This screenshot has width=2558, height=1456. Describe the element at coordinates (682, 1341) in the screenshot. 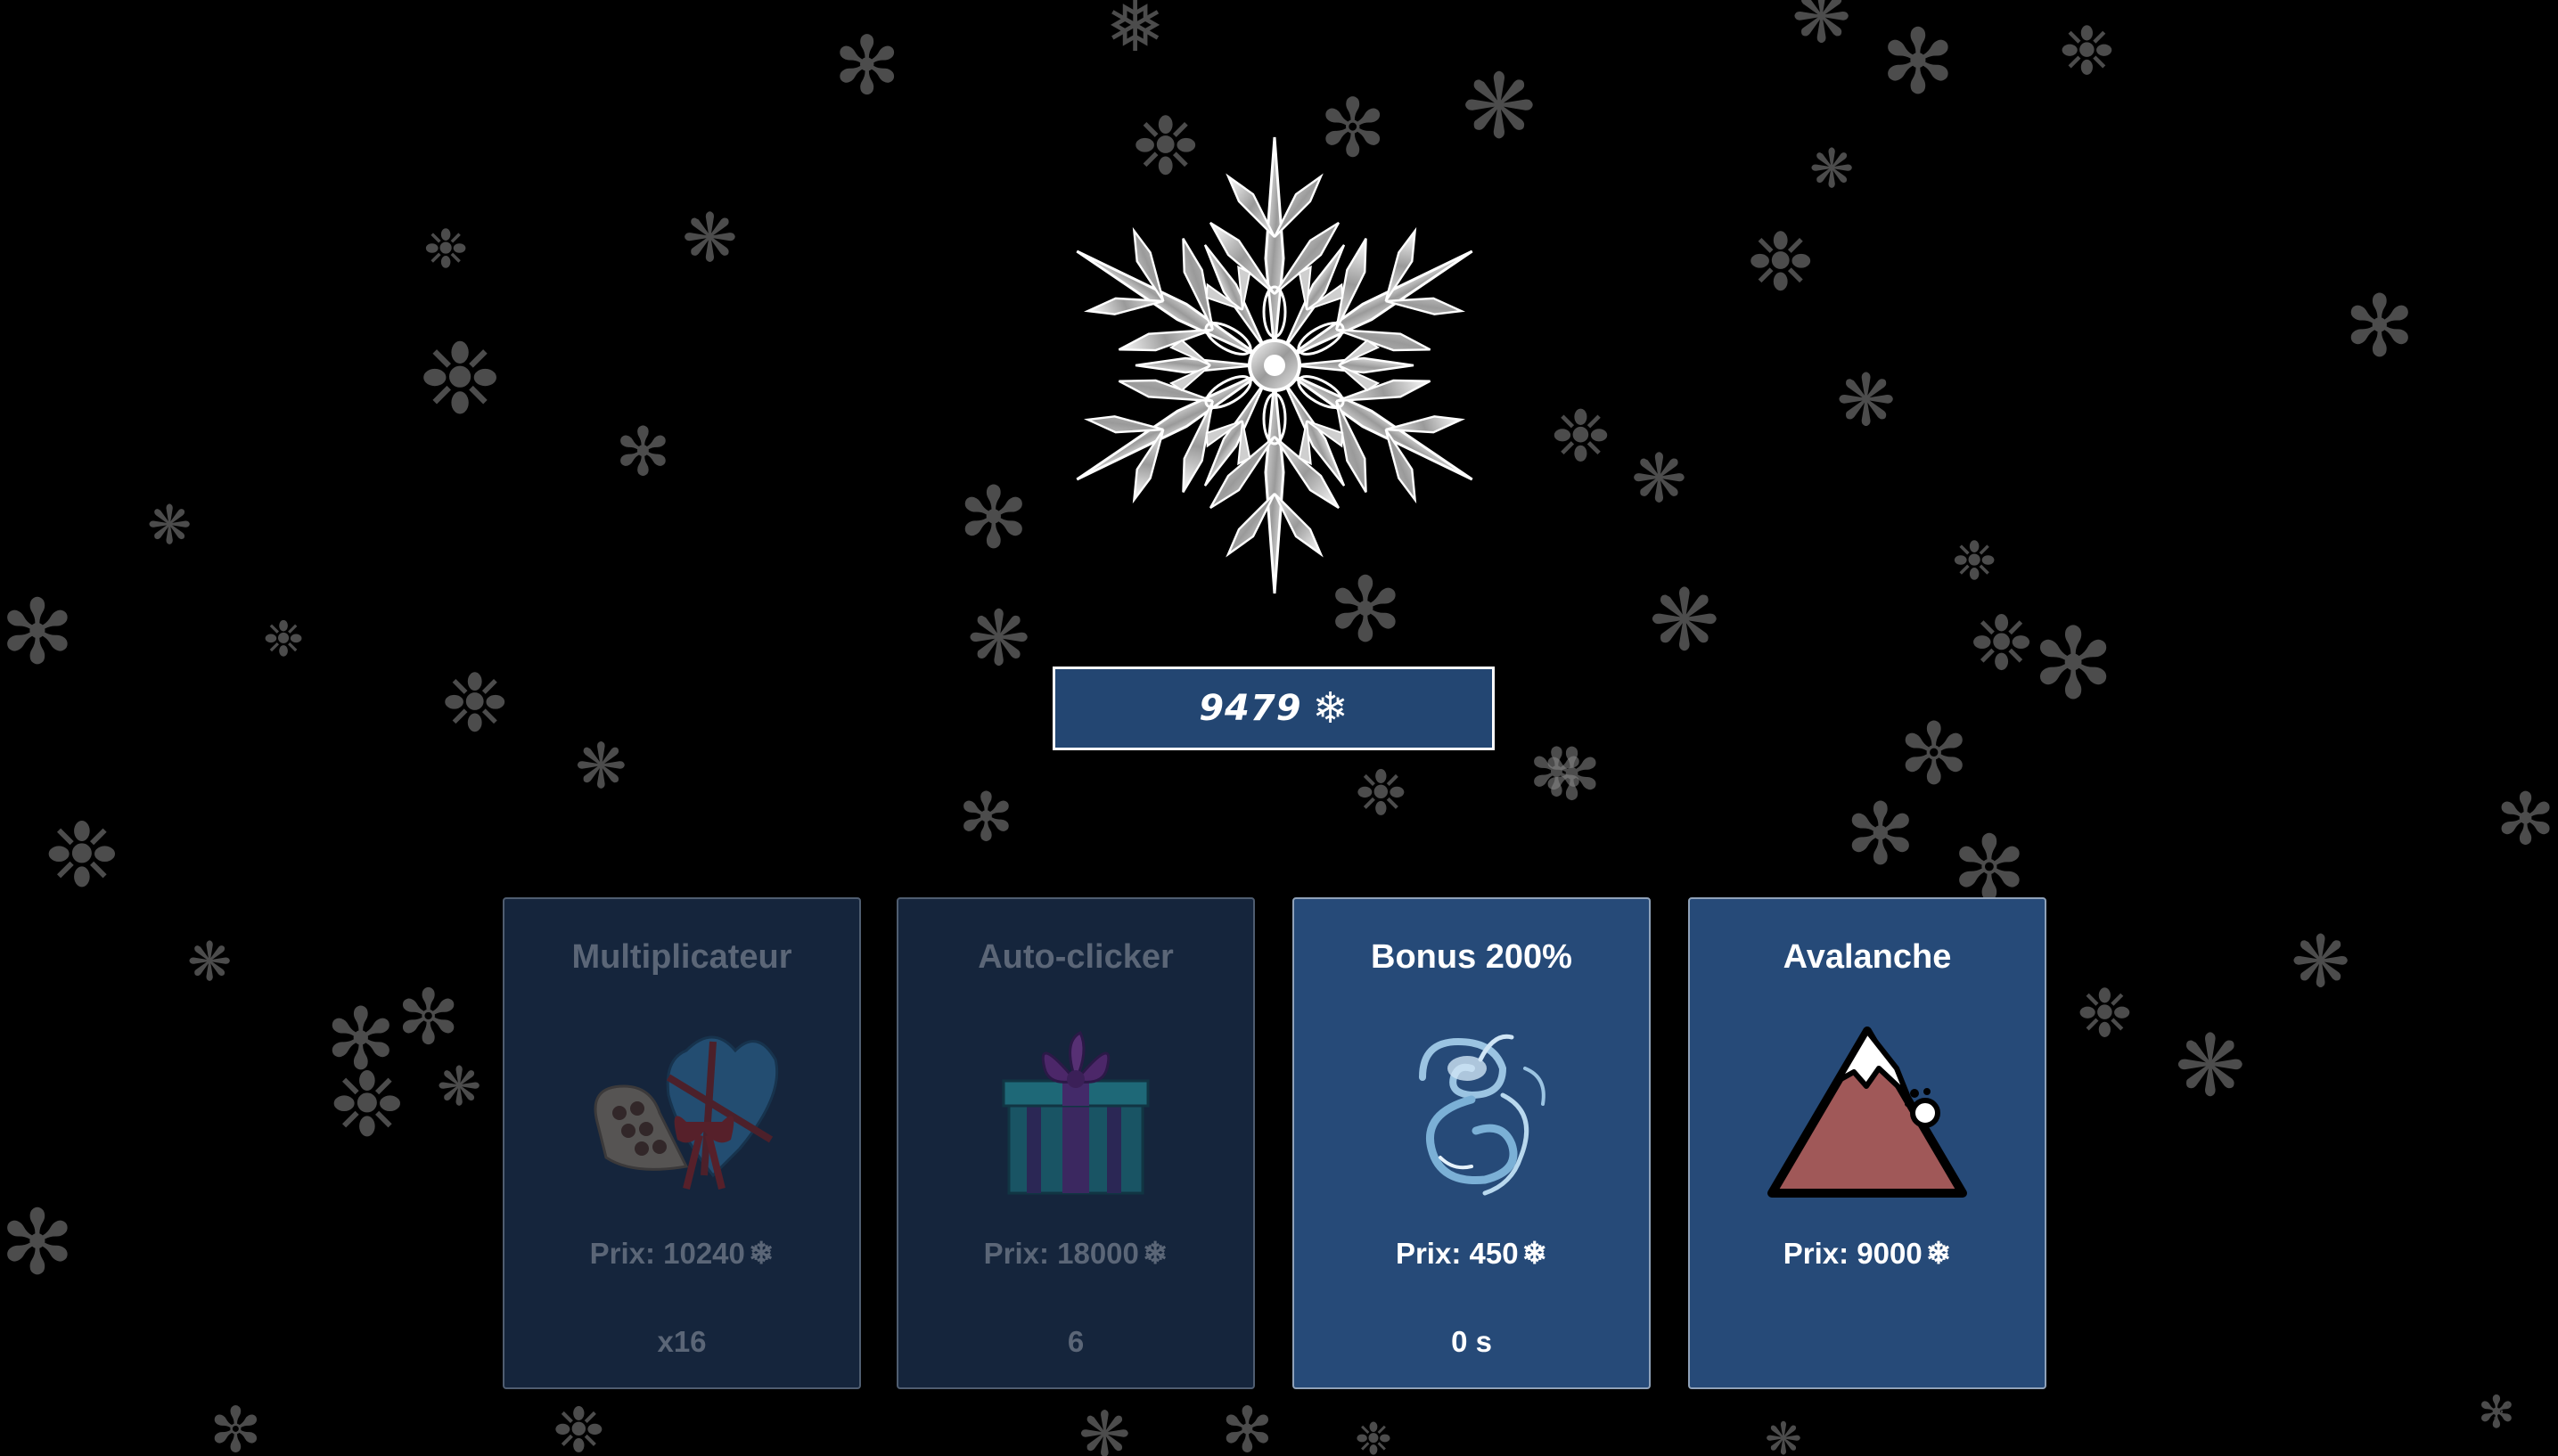

I see `card-level: x16` at that location.